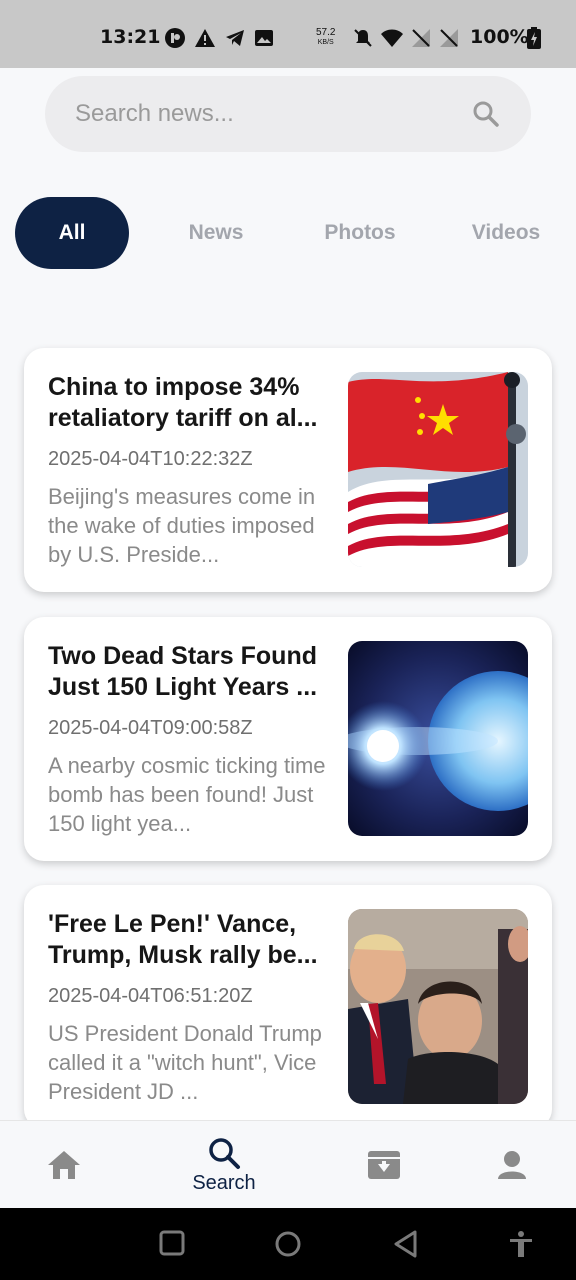 This screenshot has height=1280, width=576. What do you see at coordinates (288, 233) in the screenshot?
I see `category-tabs: All News Photos Videos` at bounding box center [288, 233].